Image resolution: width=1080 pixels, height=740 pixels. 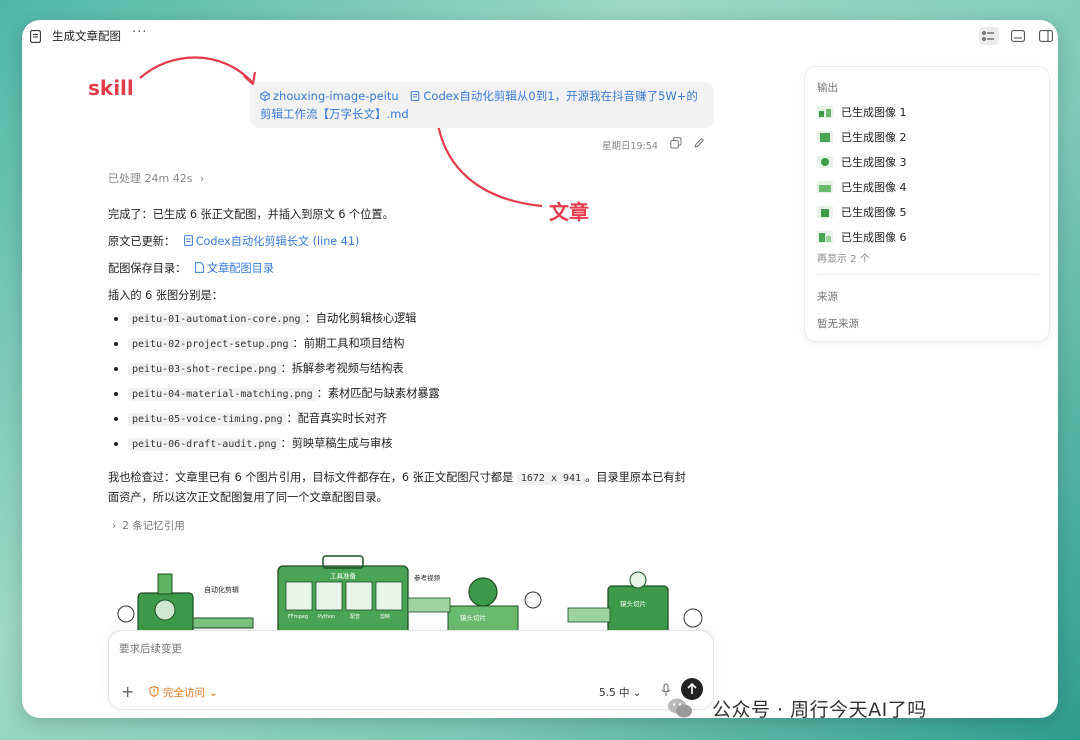 What do you see at coordinates (191, 268) in the screenshot?
I see `save-dir-line: 配图保存目录： 文章配图目录` at bounding box center [191, 268].